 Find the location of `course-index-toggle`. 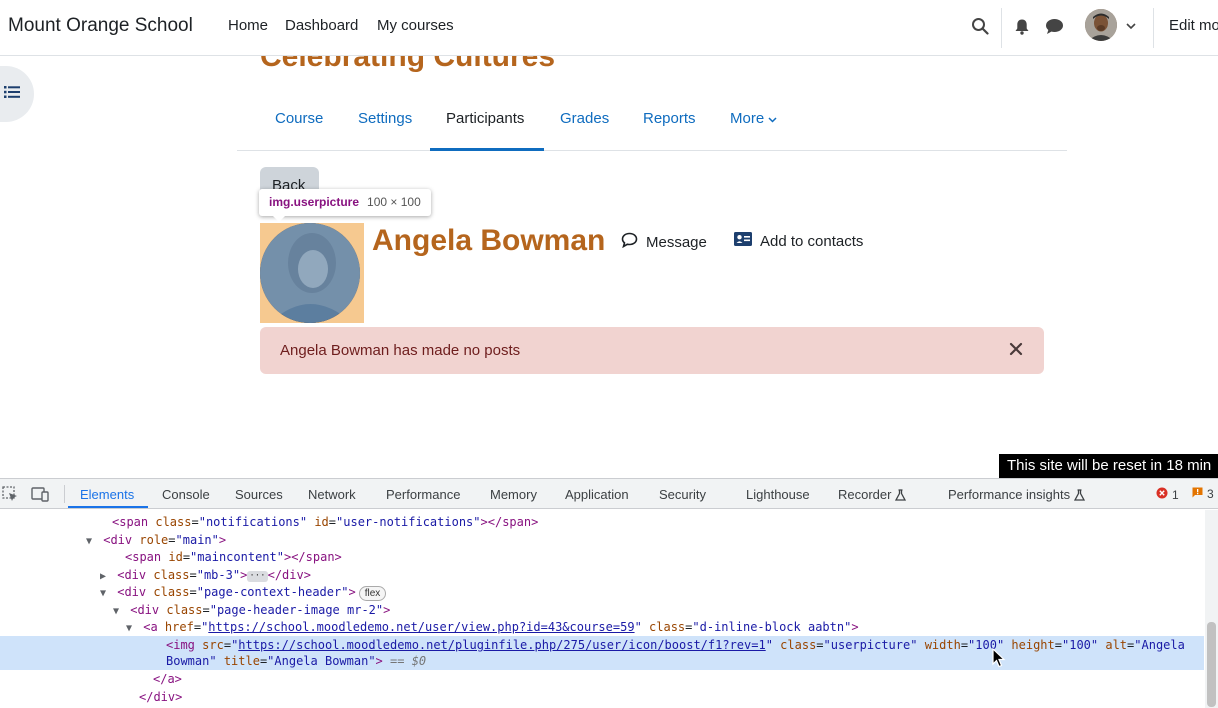

course-index-toggle is located at coordinates (17, 94).